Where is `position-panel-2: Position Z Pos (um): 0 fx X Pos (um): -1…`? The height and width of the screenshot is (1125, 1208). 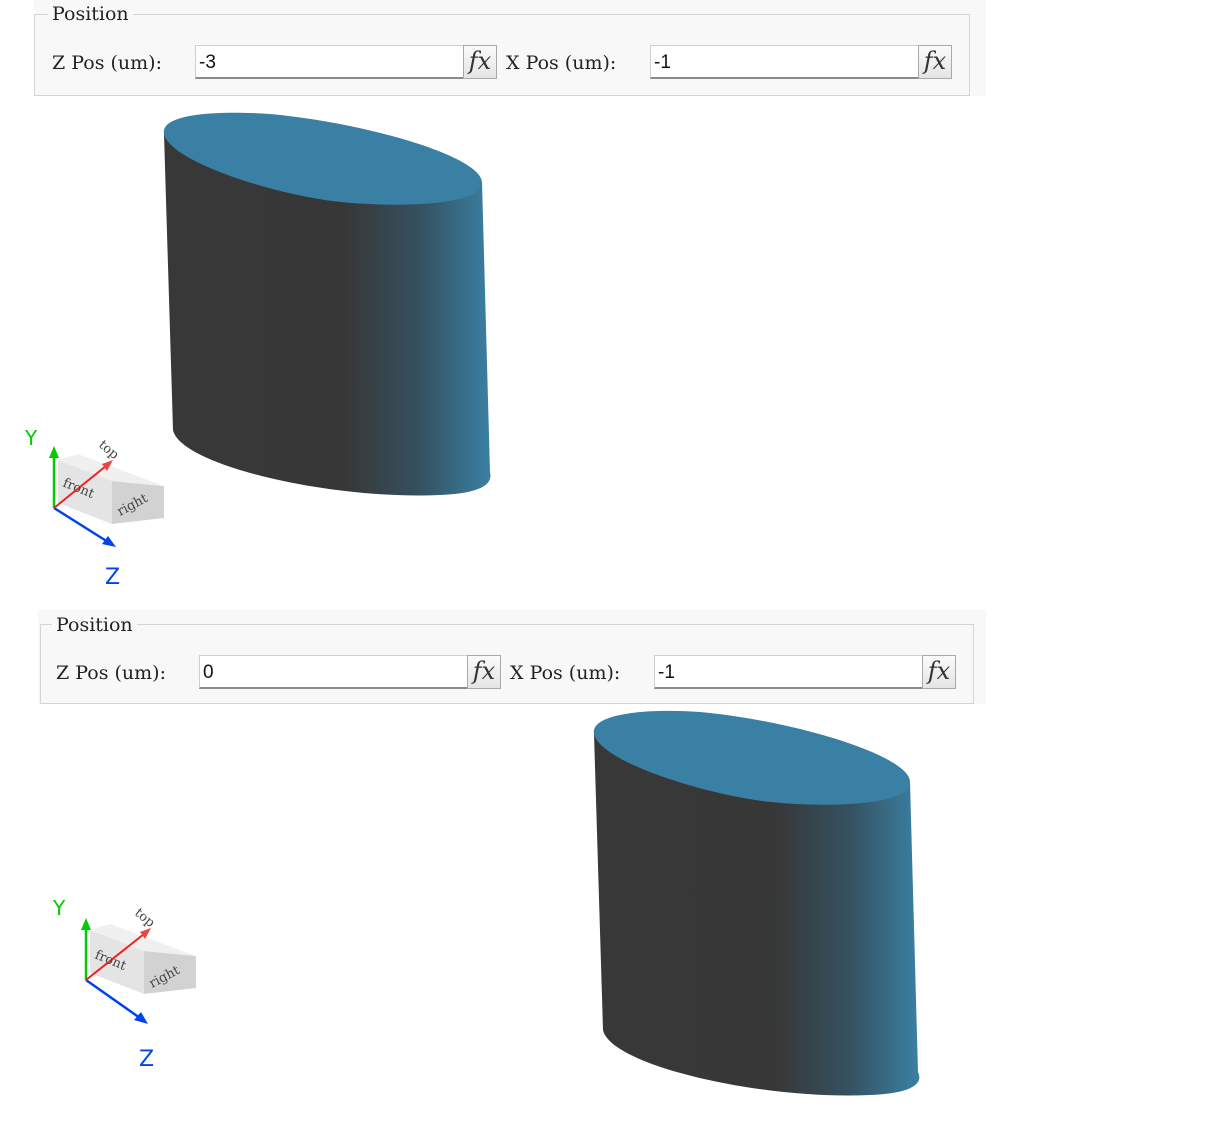 position-panel-2: Position Z Pos (um): 0 fx X Pos (um): -1… is located at coordinates (512, 657).